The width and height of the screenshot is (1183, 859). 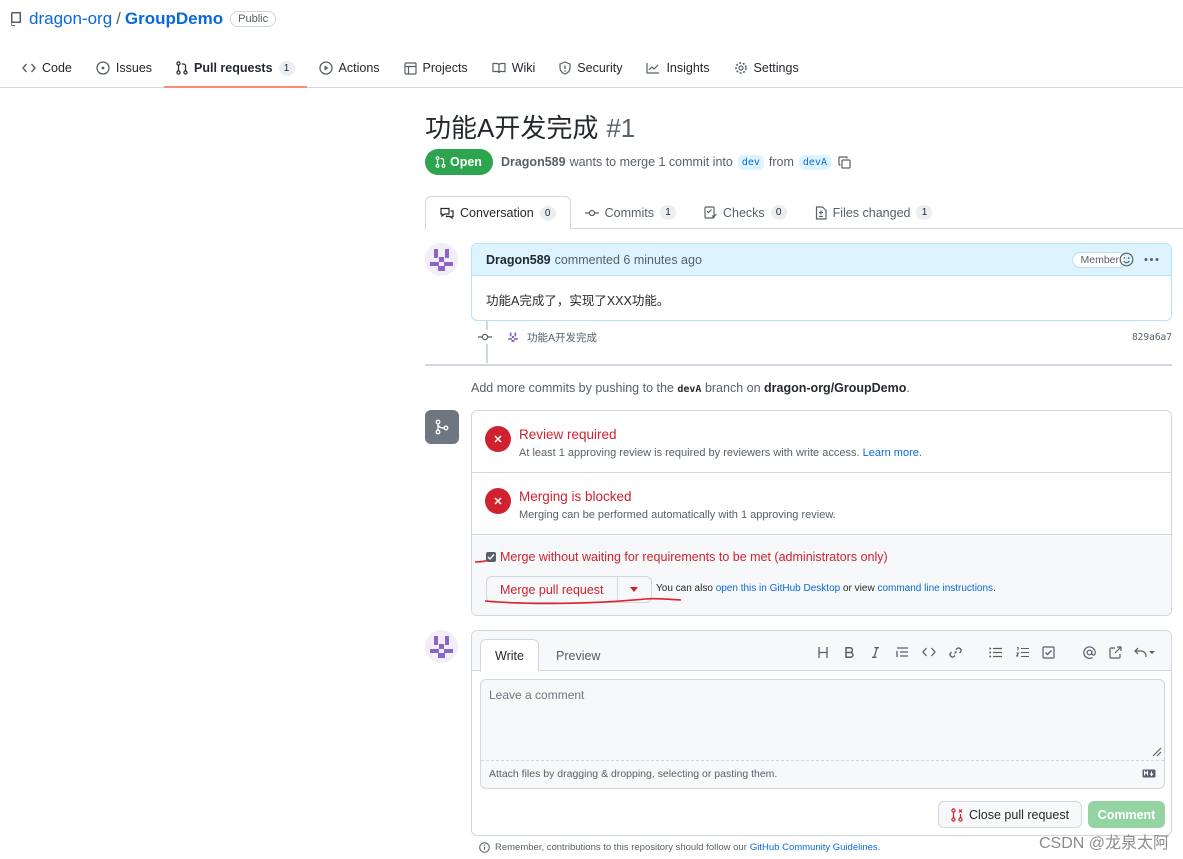 What do you see at coordinates (124, 68) in the screenshot?
I see `nav-issues: Issues` at bounding box center [124, 68].